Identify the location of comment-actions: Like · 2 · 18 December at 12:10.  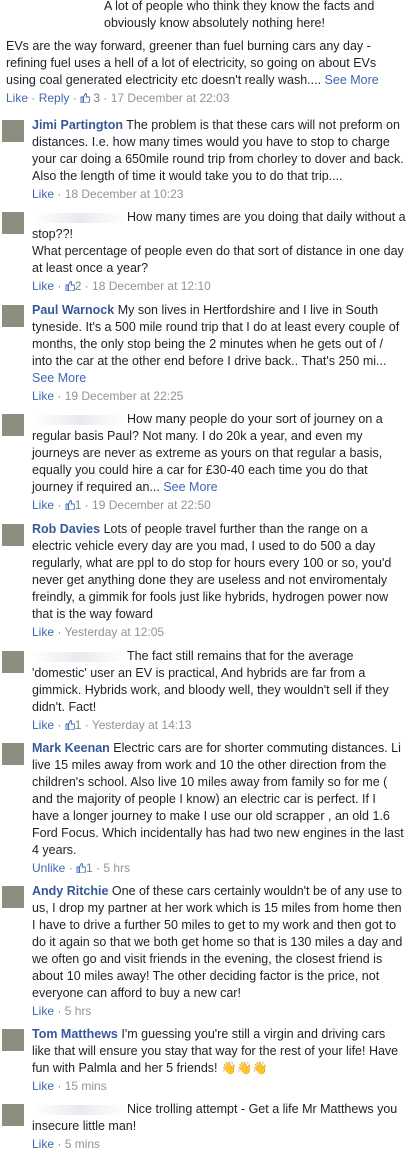
(121, 286).